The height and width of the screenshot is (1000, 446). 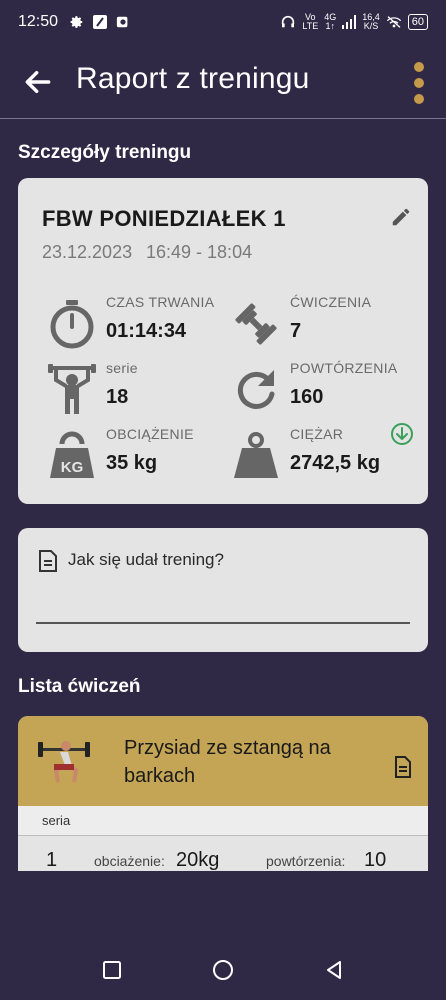 I want to click on stat-value: 7, so click(x=296, y=331).